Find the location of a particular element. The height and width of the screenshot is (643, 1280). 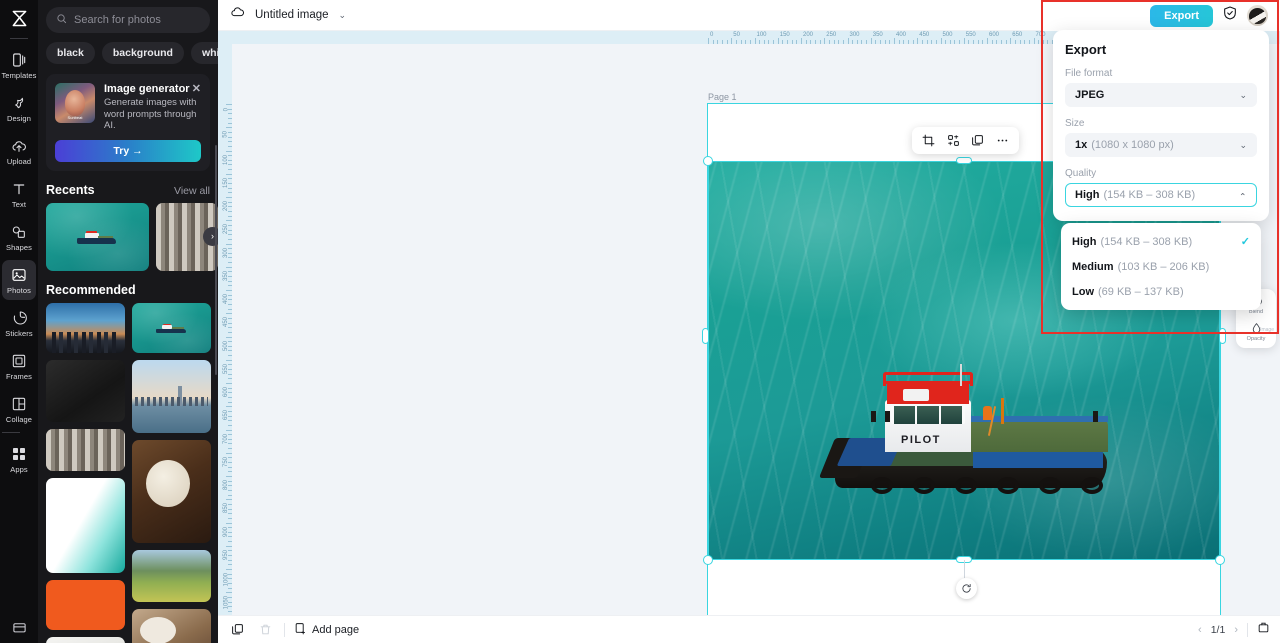

sidebar-item-label: Templates is located at coordinates (19, 75).